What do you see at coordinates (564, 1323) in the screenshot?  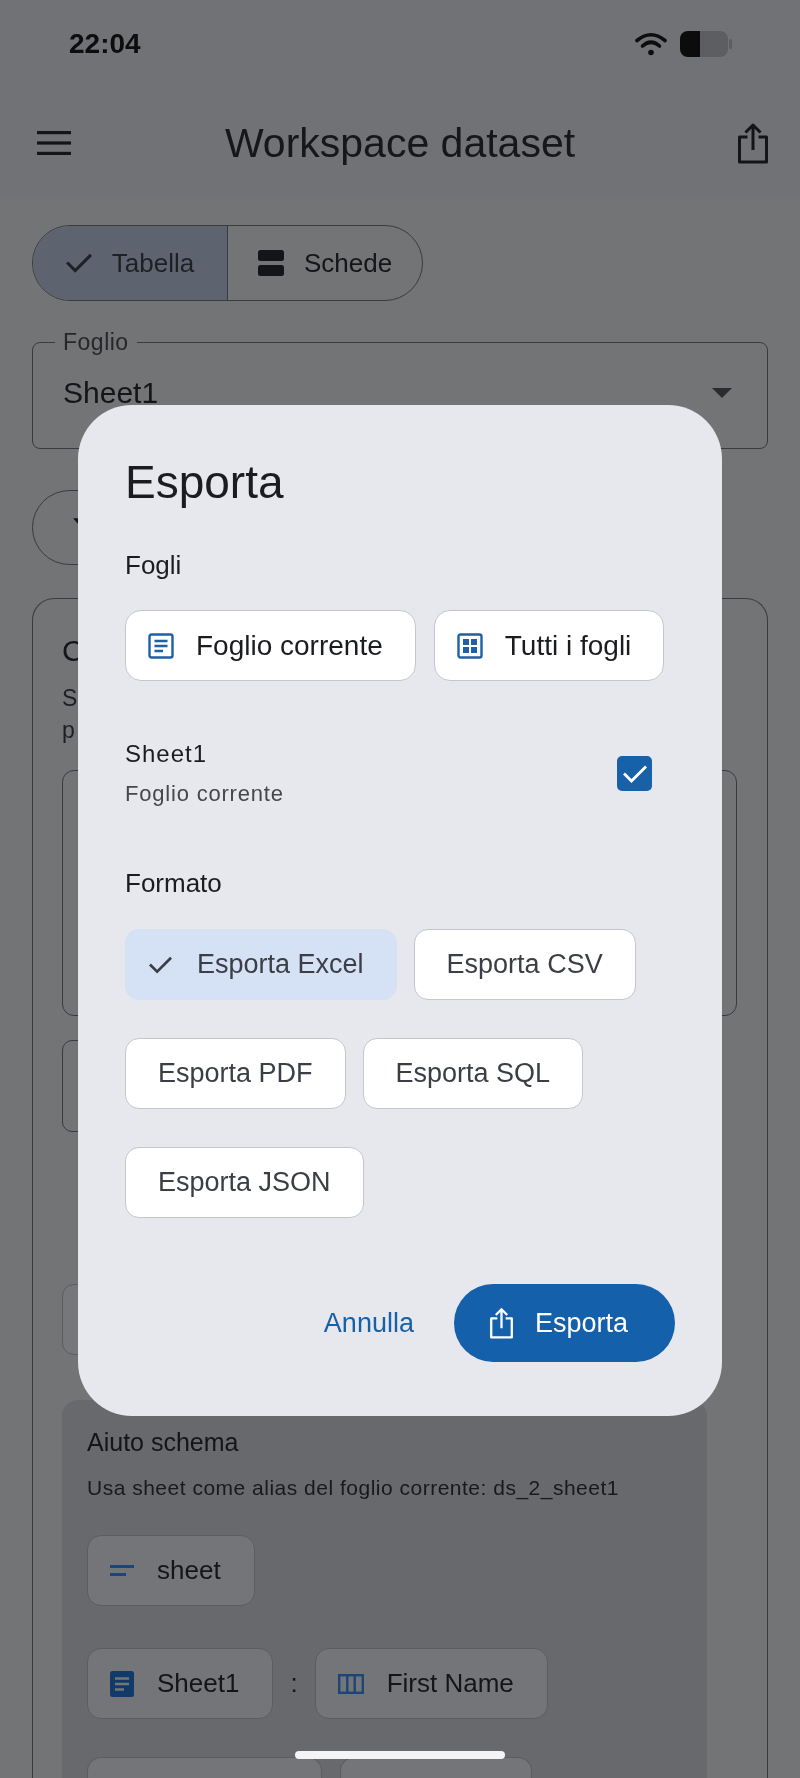 I see `export-button: Esporta` at bounding box center [564, 1323].